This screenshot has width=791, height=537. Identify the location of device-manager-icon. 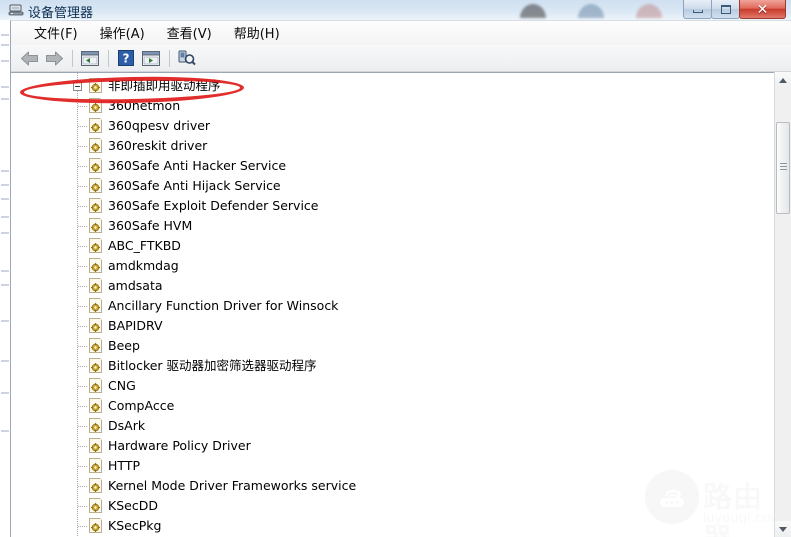
(16, 10).